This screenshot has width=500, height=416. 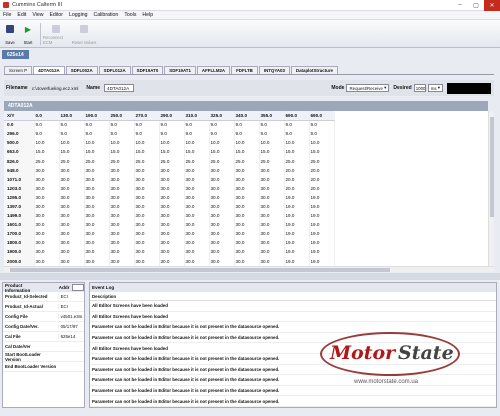 What do you see at coordinates (368, 88) in the screenshot?
I see `mode-select: Request/Receive ▾` at bounding box center [368, 88].